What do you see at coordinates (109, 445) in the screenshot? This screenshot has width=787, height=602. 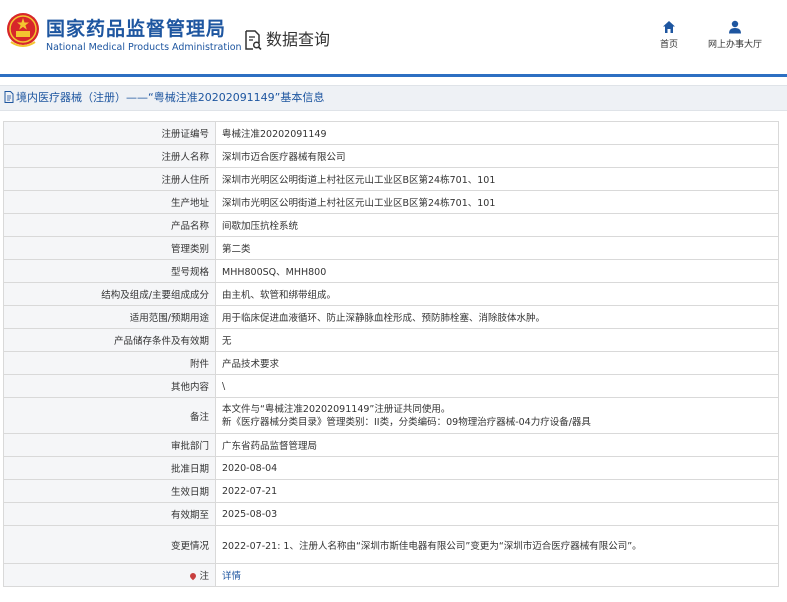 I see `row-label: 审批部门` at bounding box center [109, 445].